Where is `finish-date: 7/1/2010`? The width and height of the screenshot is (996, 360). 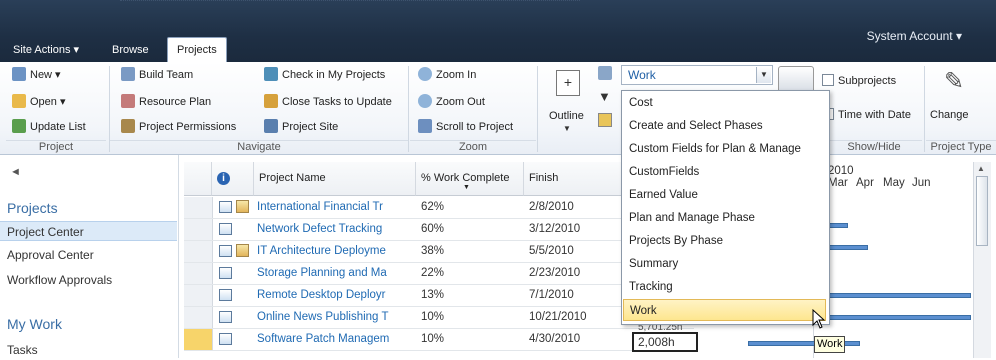
finish-date: 7/1/2010 is located at coordinates (551, 295).